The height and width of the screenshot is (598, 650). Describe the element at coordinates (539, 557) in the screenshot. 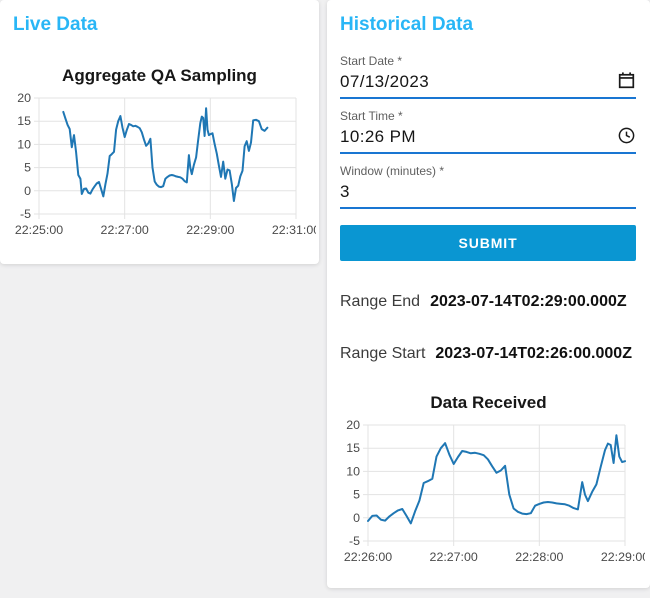

I see `svg-text: 22:28:00` at that location.